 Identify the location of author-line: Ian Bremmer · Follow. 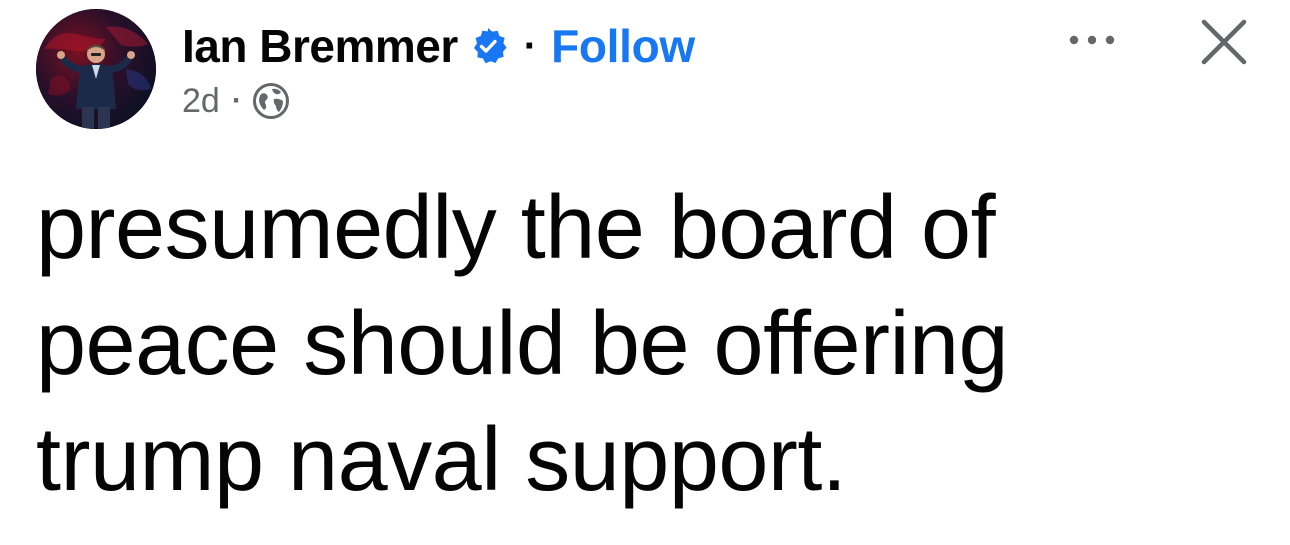
(438, 46).